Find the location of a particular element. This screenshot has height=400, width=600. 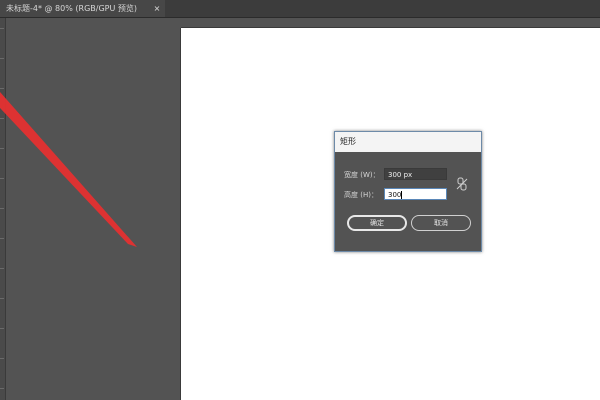

document-tab-title: 未标题-4* @ 80% (RGB/GPU 预览) is located at coordinates (71, 8).